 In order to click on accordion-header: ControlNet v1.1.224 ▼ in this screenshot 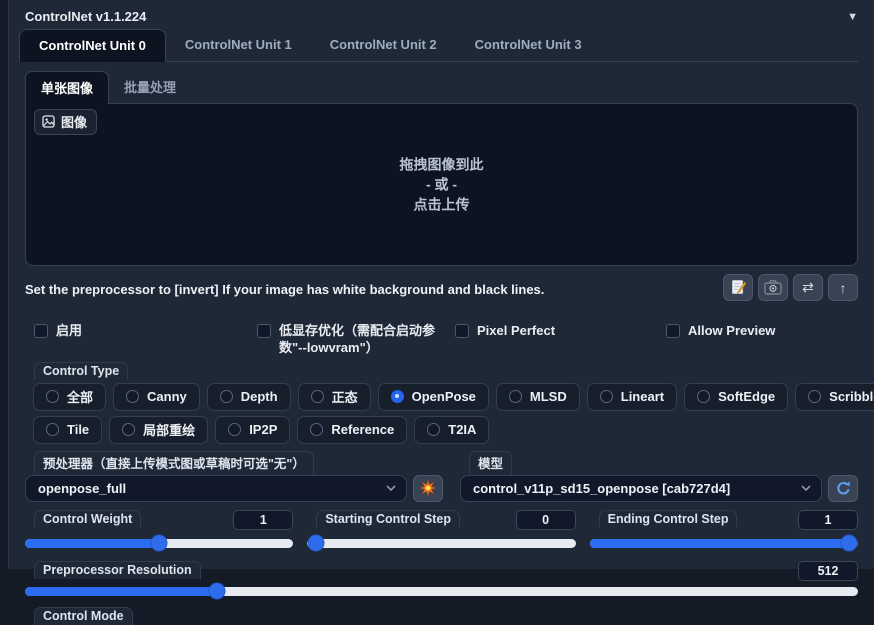, I will do `click(441, 14)`.